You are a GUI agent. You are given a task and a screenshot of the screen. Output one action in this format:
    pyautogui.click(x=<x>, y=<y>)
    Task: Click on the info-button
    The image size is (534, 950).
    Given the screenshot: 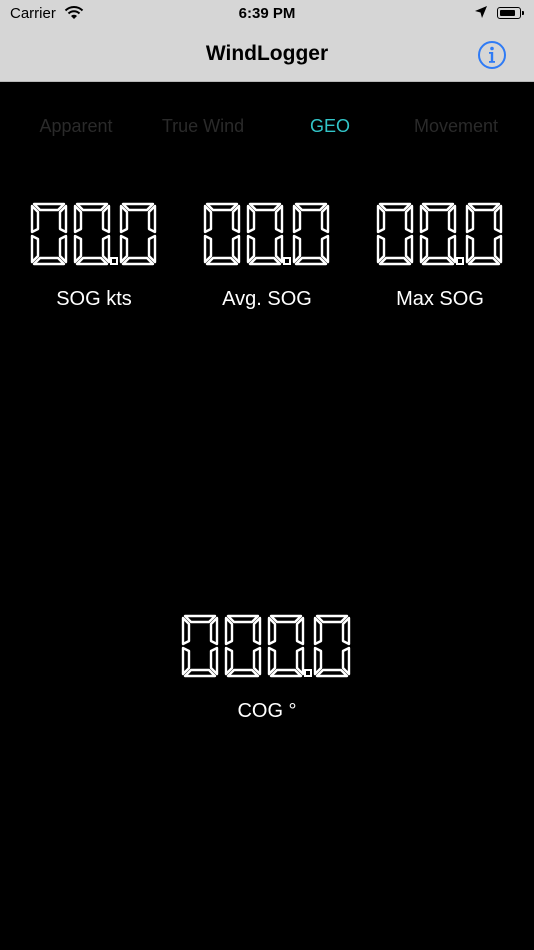 What is the action you would take?
    pyautogui.click(x=492, y=55)
    